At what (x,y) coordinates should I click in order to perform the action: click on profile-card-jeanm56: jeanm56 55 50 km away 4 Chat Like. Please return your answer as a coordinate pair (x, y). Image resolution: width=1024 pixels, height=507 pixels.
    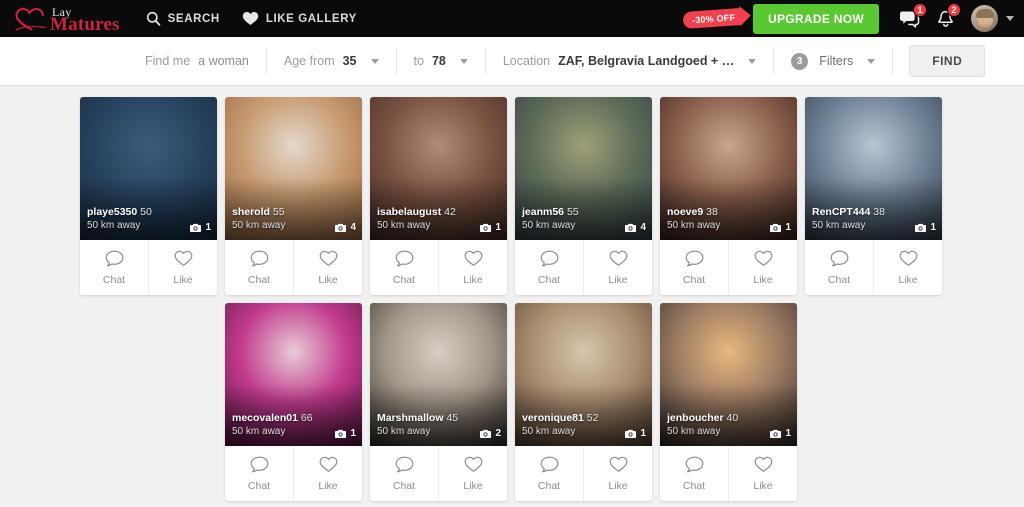
    Looking at the image, I should click on (583, 196).